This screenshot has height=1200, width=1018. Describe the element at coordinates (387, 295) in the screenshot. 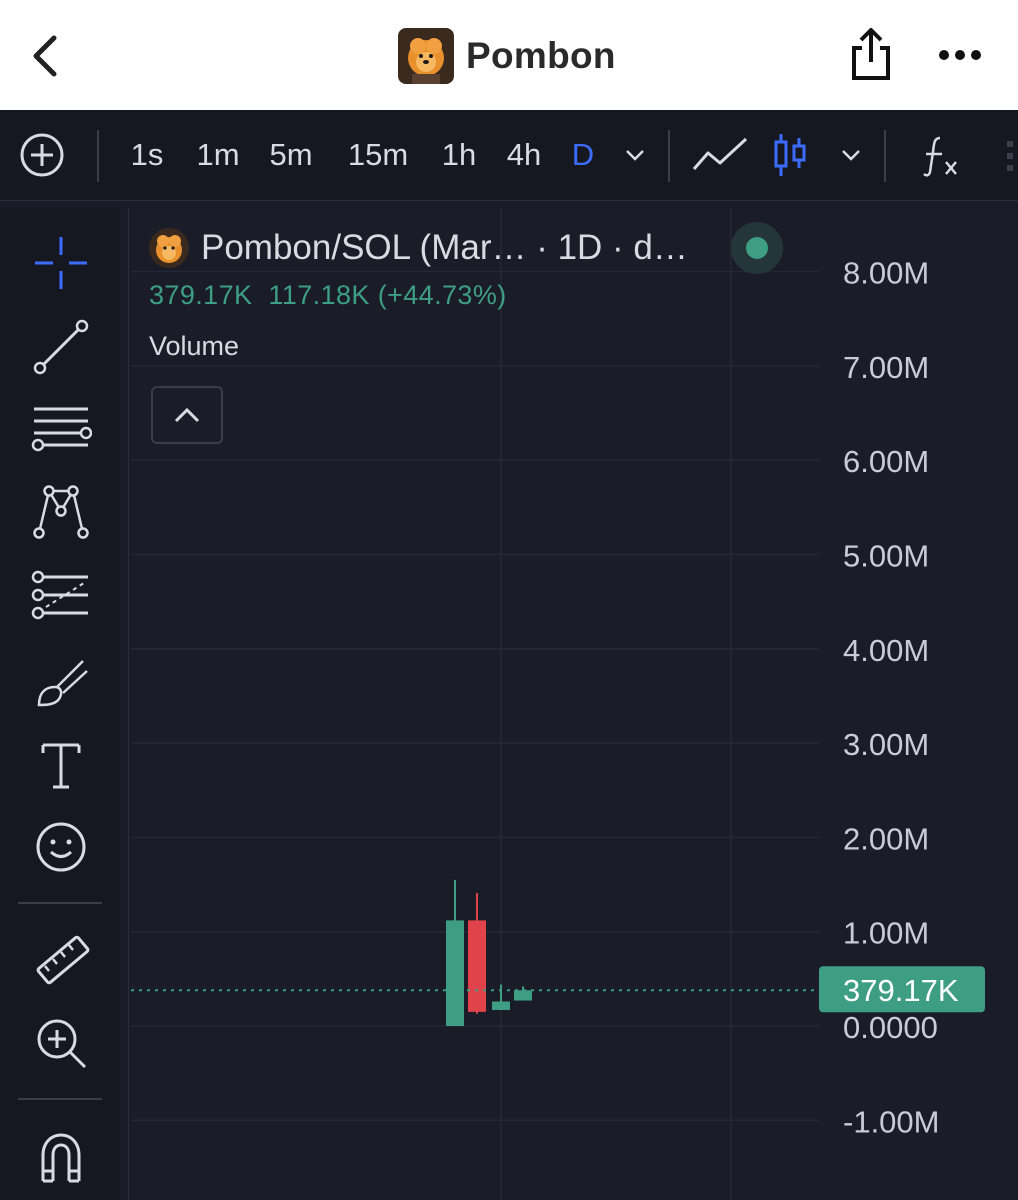

I see `change-value: 117.18K (+44.73%)` at that location.